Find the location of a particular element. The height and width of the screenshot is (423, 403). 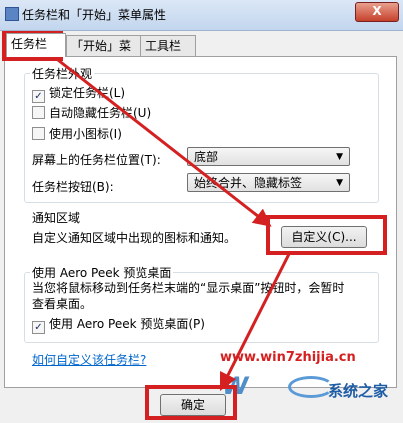

arrow-to-ok is located at coordinates (255, 321).